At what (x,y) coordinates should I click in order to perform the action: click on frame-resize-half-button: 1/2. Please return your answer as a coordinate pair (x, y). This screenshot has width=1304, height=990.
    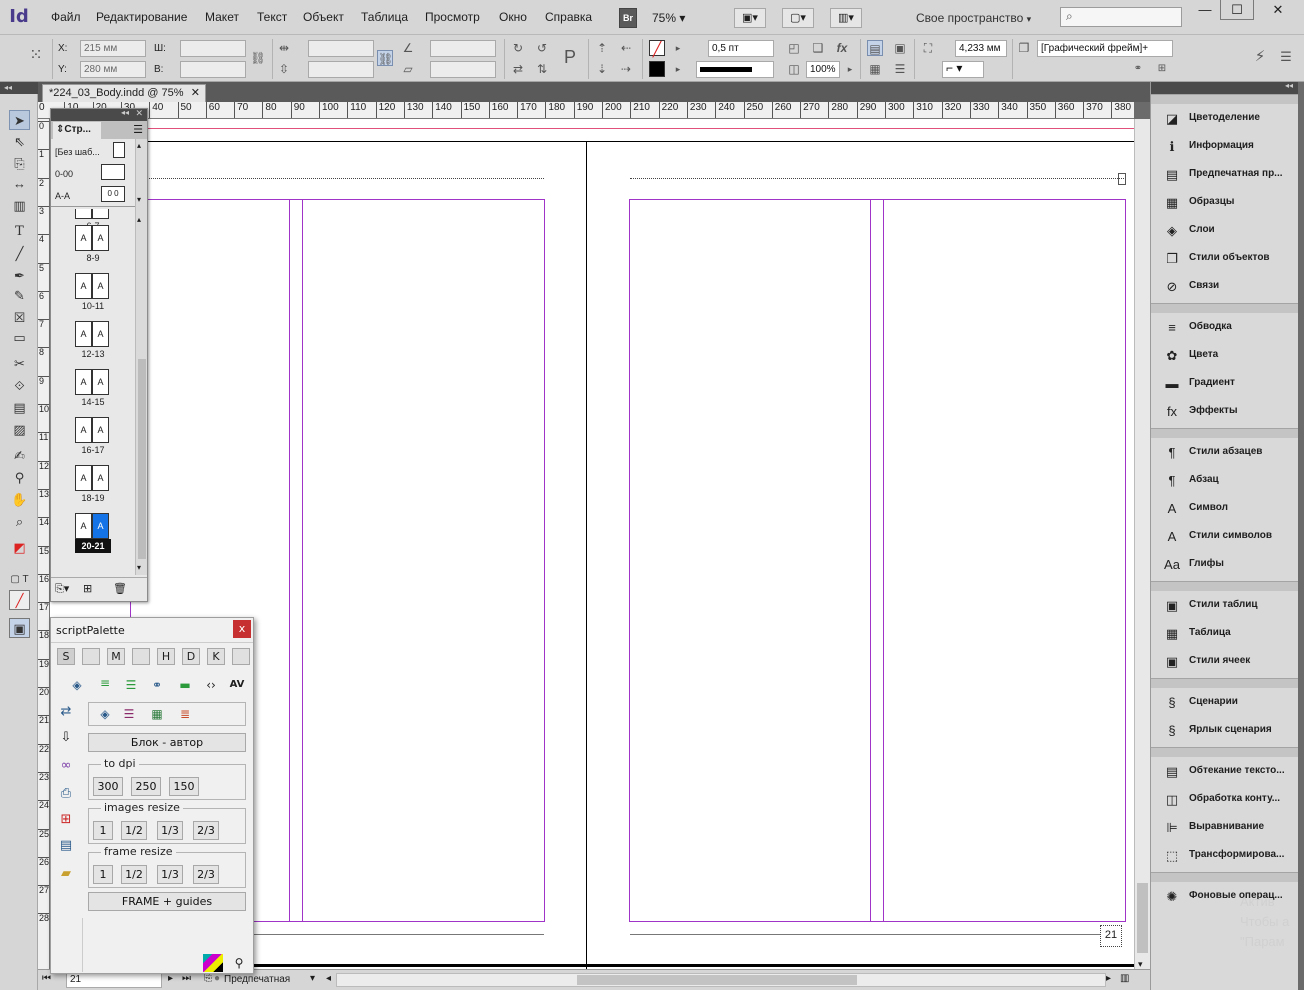
    Looking at the image, I should click on (134, 874).